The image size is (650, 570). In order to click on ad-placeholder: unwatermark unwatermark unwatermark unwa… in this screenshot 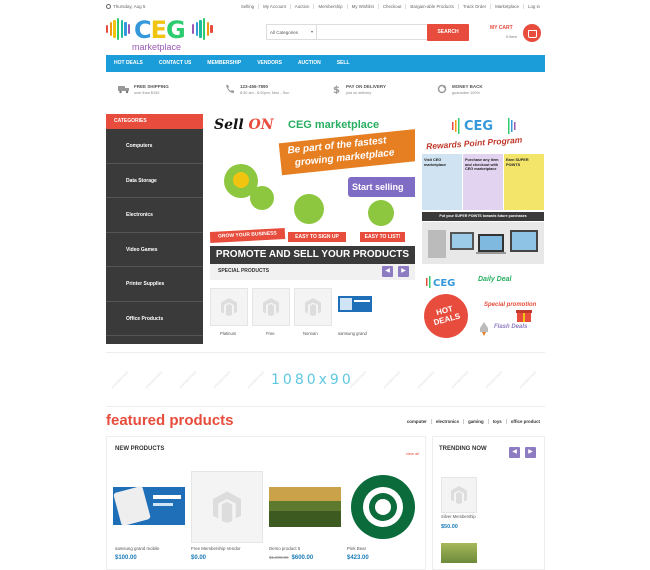, I will do `click(325, 379)`.